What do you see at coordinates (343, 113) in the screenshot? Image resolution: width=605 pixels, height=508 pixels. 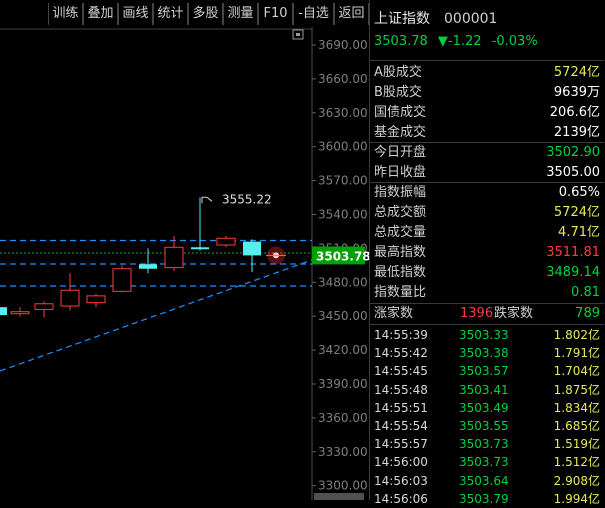 I see `price-tick-label: 3630.00` at bounding box center [343, 113].